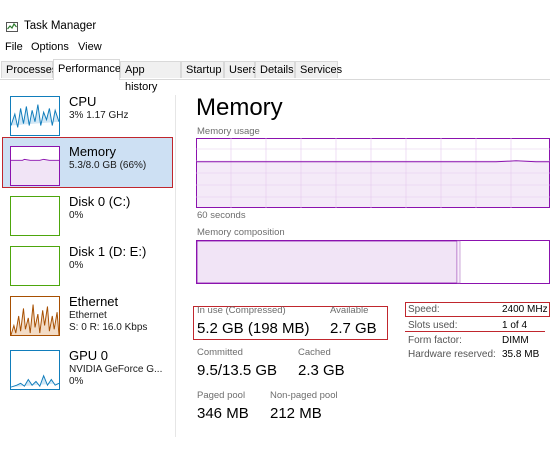 The height and width of the screenshot is (450, 550). Describe the element at coordinates (239, 107) in the screenshot. I see `page-title: Memory` at that location.